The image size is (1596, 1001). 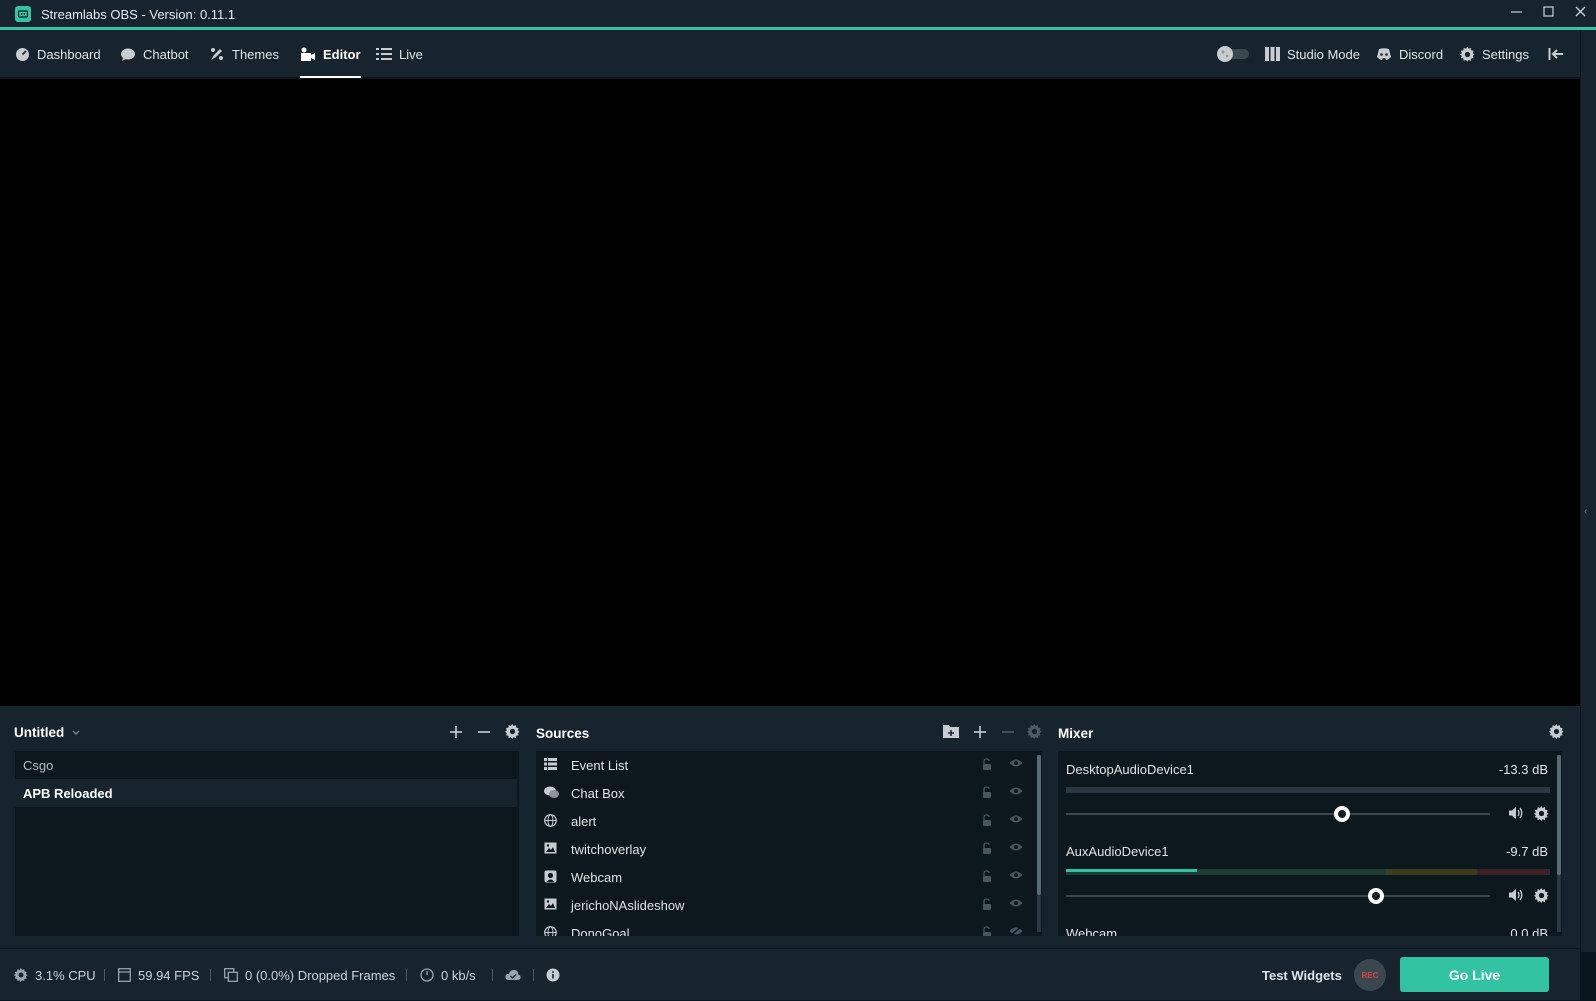 What do you see at coordinates (553, 975) in the screenshot?
I see `info-icon` at bounding box center [553, 975].